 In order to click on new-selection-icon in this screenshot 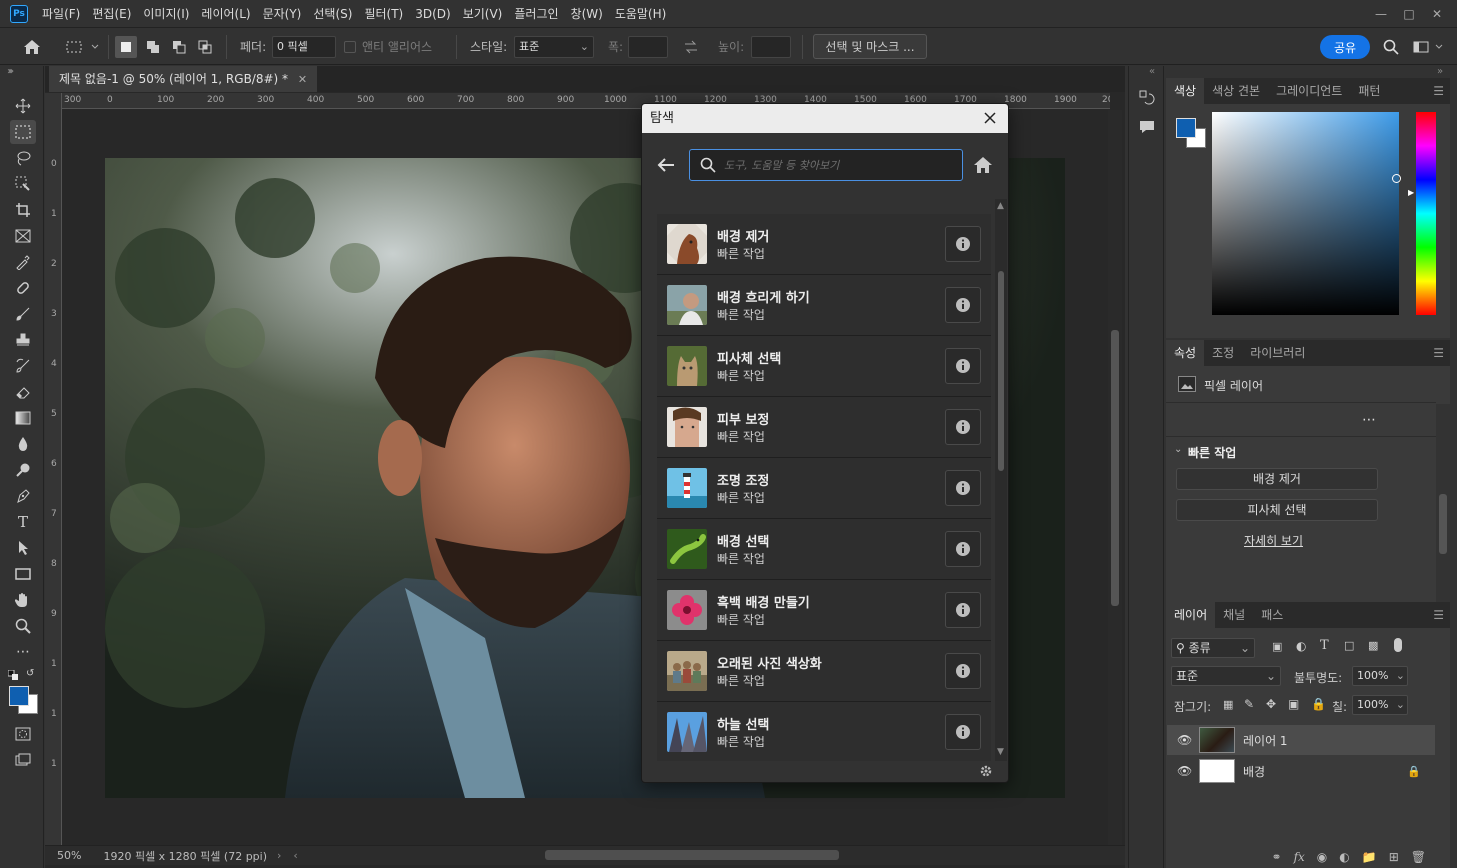, I will do `click(126, 47)`.